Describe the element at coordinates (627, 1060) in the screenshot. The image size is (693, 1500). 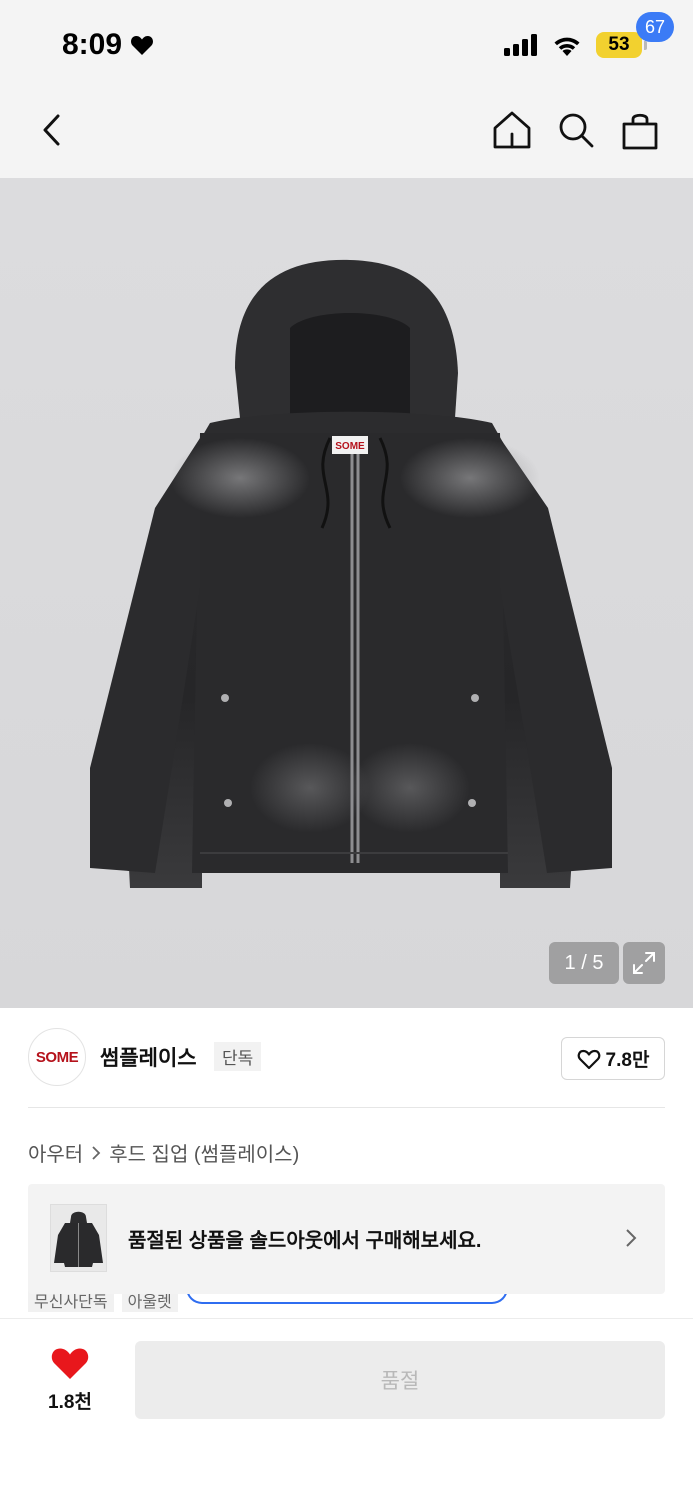
I see `brand-like-count: 7.8만` at that location.